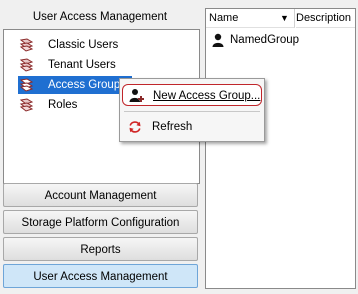  I want to click on refresh-menu-item: Refresh, so click(192, 127).